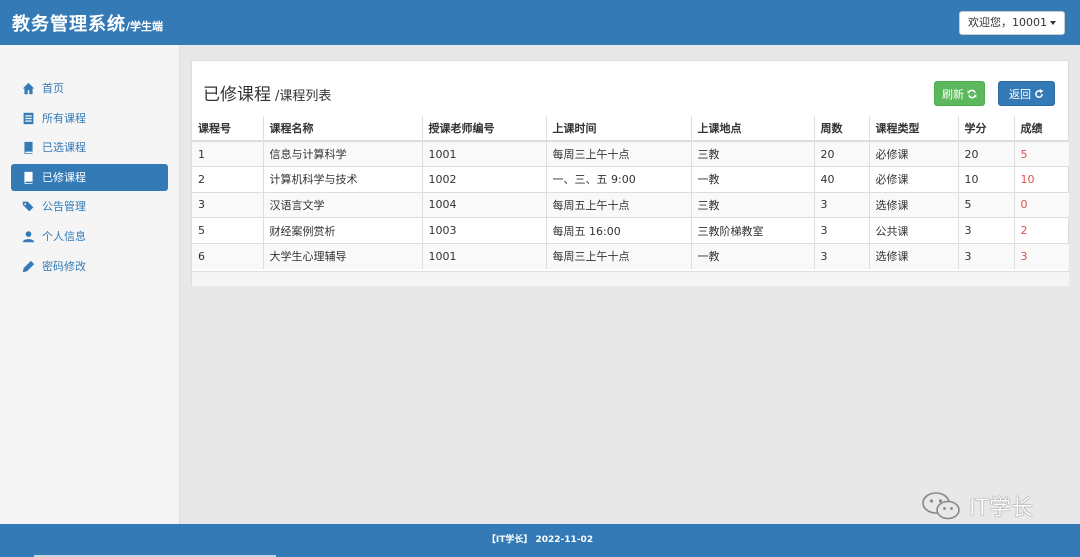  I want to click on wechat-icon, so click(941, 506).